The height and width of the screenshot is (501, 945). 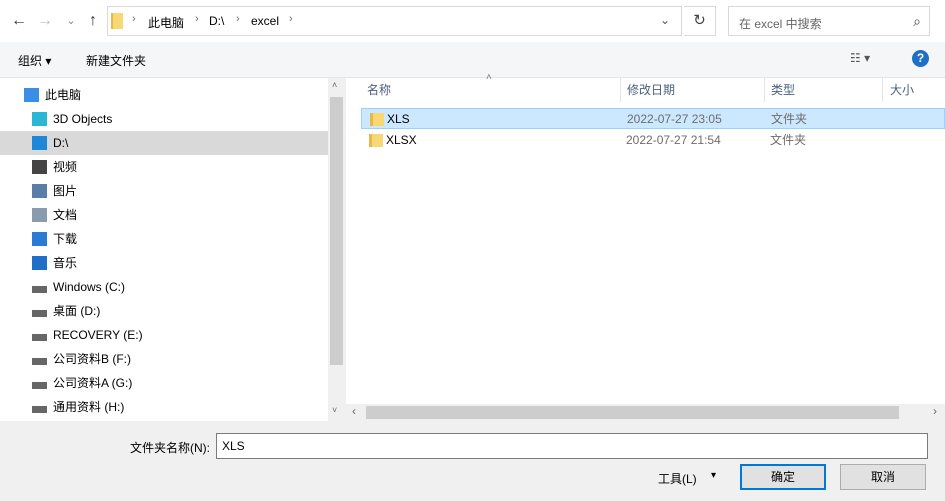 I want to click on breadcrumb-this-pc: 此电脑, so click(x=166, y=22).